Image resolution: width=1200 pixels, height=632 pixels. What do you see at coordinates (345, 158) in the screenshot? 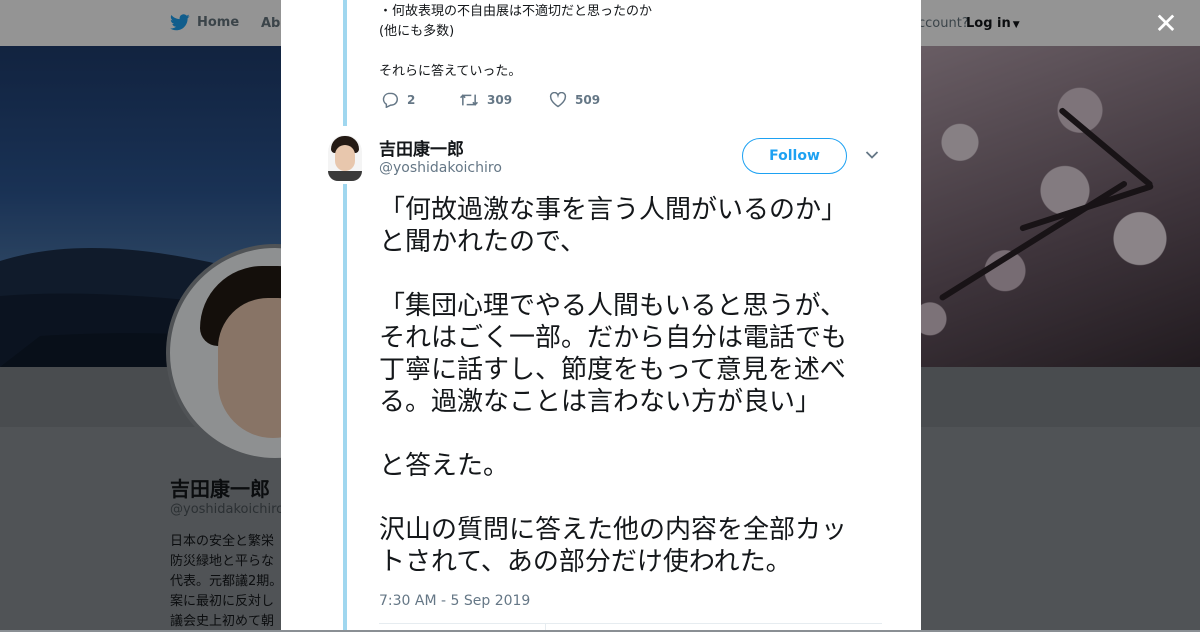
I see `author-avatar` at bounding box center [345, 158].